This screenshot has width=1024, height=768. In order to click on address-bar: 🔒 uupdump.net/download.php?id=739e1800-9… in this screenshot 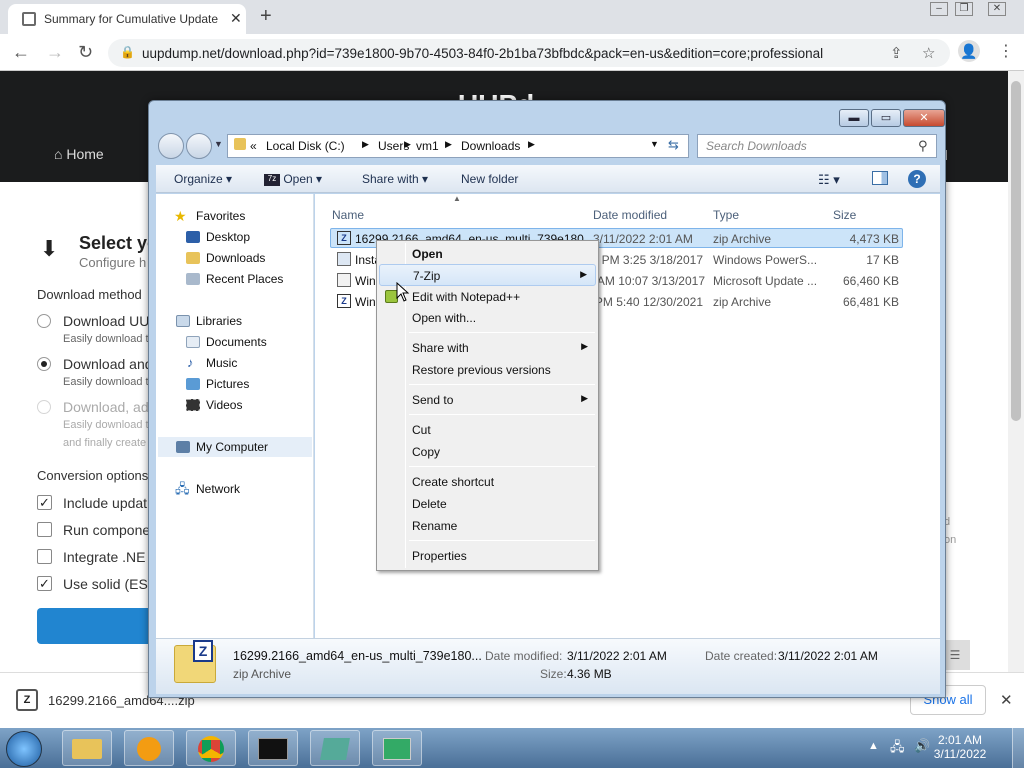, I will do `click(529, 53)`.